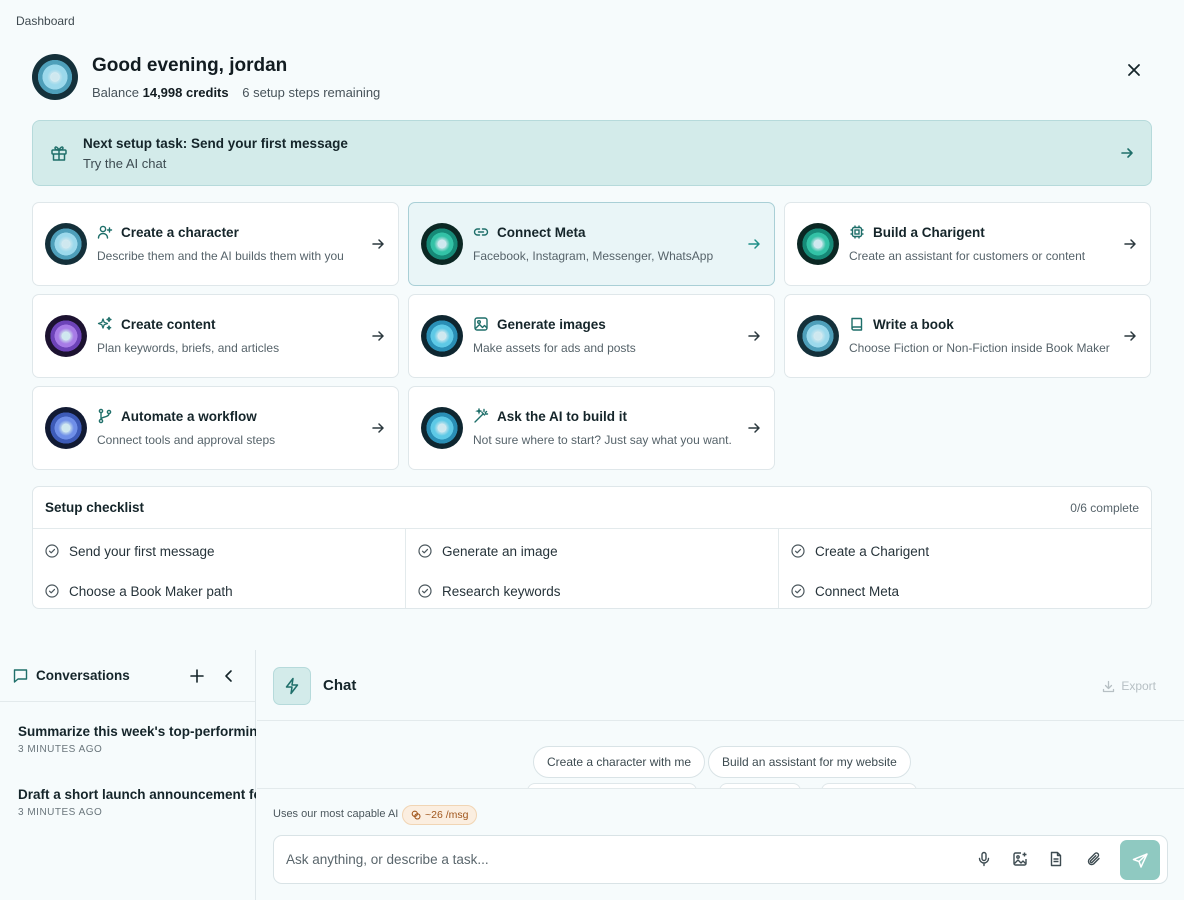 This screenshot has width=1184, height=900. Describe the element at coordinates (447, 815) in the screenshot. I see `cost-value: ~26 /msg` at that location.